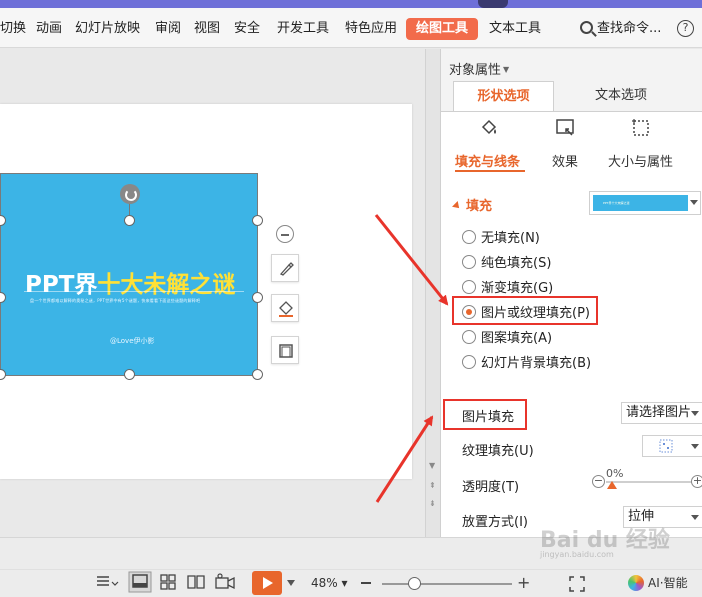 The width and height of the screenshot is (702, 597). Describe the element at coordinates (13, 29) in the screenshot. I see `tab-transition: 切换` at that location.